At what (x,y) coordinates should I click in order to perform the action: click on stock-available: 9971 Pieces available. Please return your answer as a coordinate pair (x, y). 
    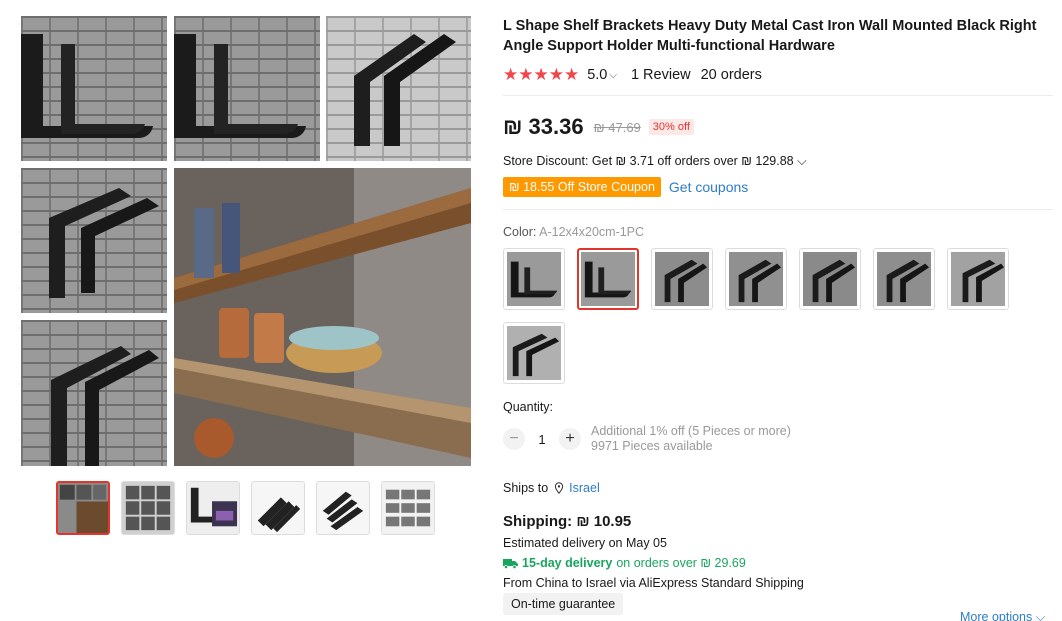
    Looking at the image, I should click on (652, 446).